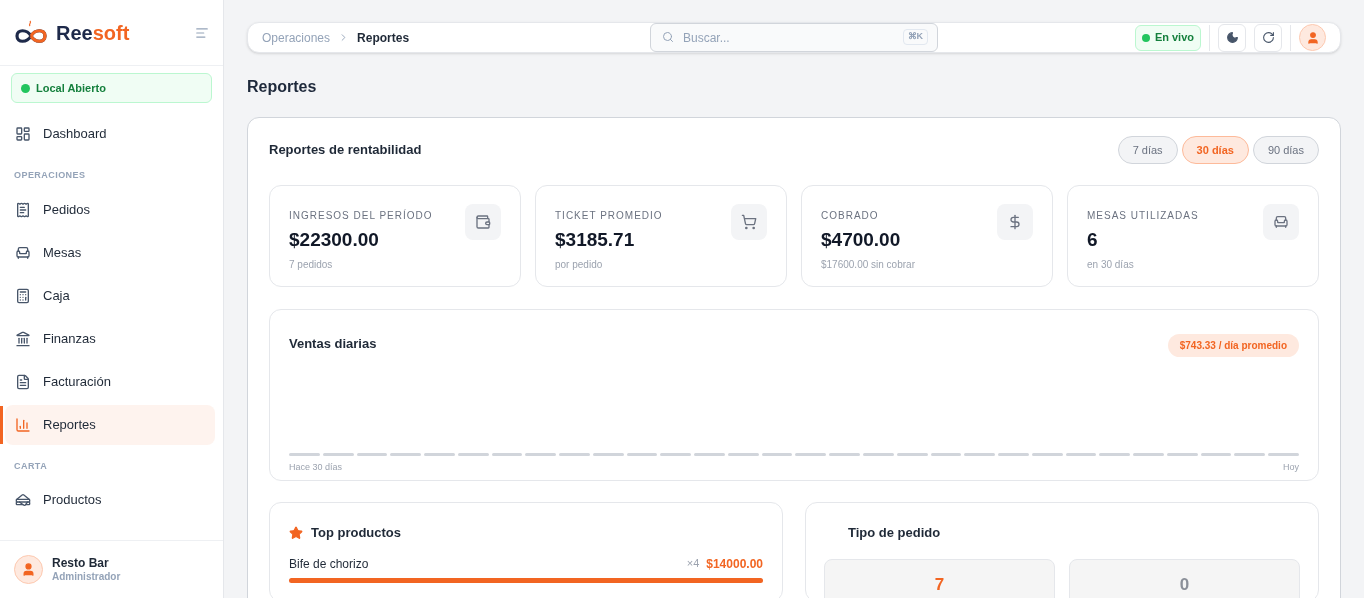 This screenshot has width=1364, height=598. What do you see at coordinates (1015, 222) in the screenshot?
I see `dollar-icon` at bounding box center [1015, 222].